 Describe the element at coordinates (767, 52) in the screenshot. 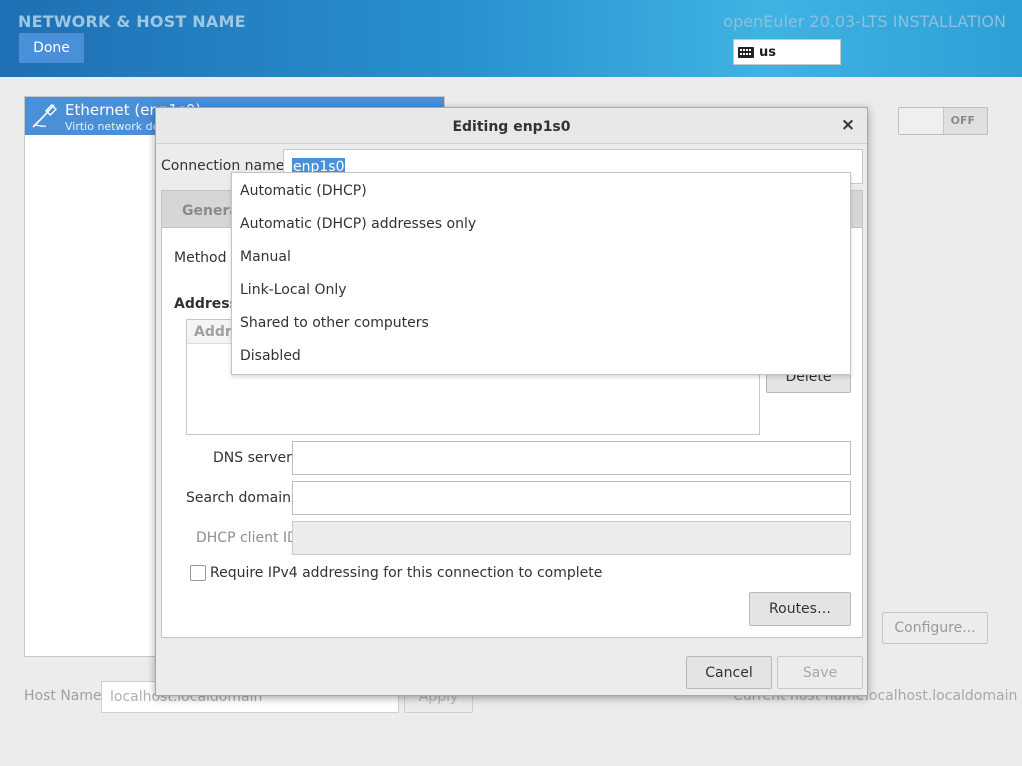

I see `keyboard-layout-label: us` at that location.